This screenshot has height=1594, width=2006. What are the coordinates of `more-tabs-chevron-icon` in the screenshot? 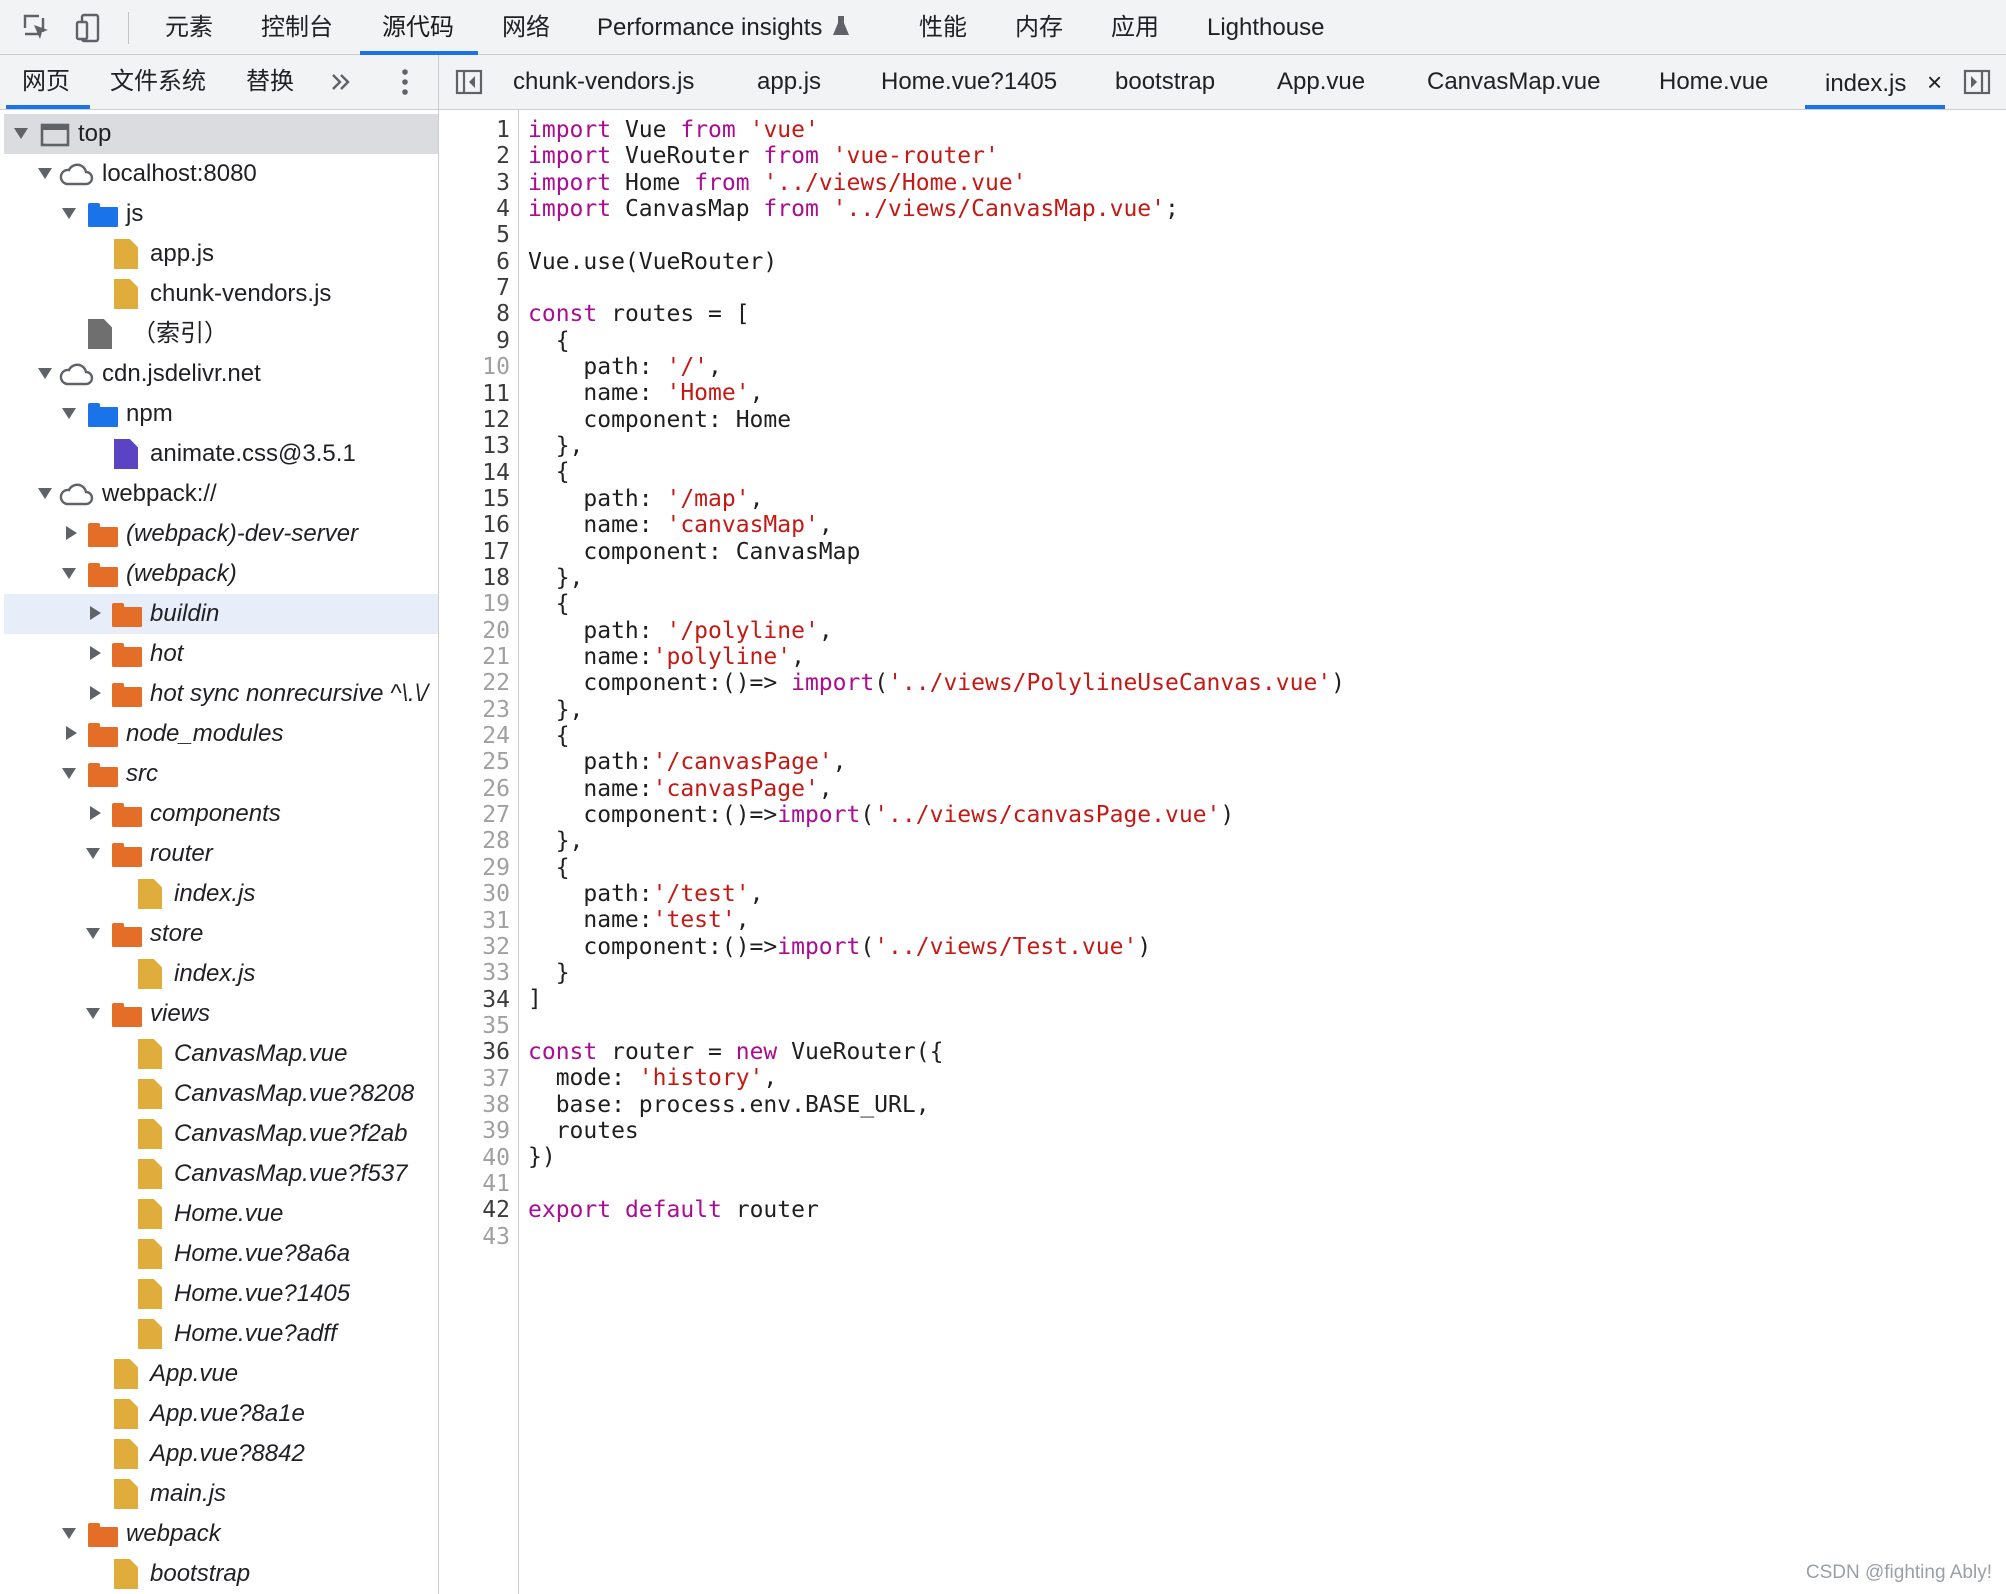 It's located at (341, 82).